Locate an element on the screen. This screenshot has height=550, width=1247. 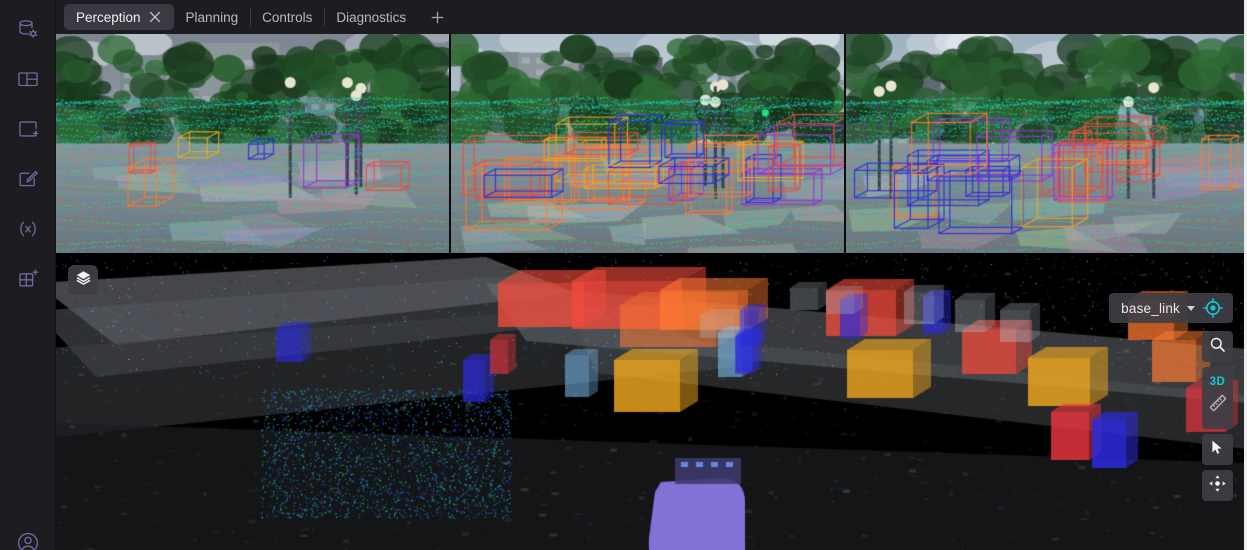
cursor-arrow-icon is located at coordinates (1217, 450).